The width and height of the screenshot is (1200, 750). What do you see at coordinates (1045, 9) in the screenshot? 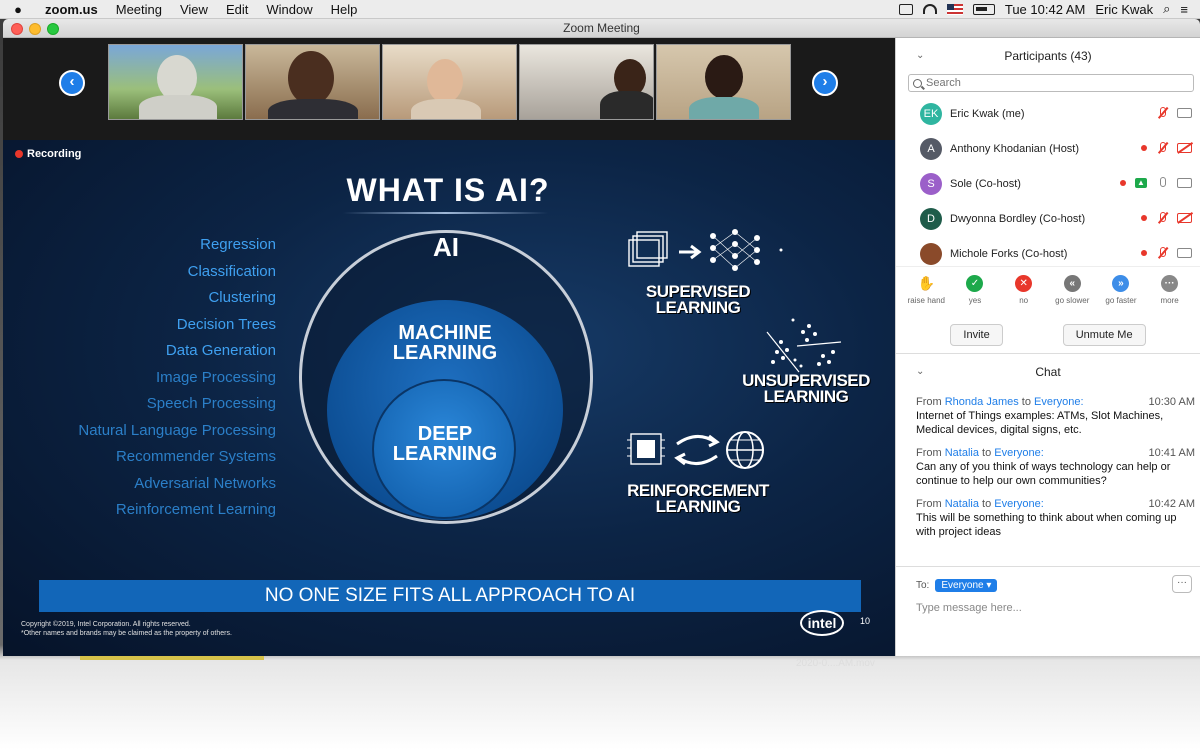
I see `menubar-clock: Tue 10:42 AM` at bounding box center [1045, 9].